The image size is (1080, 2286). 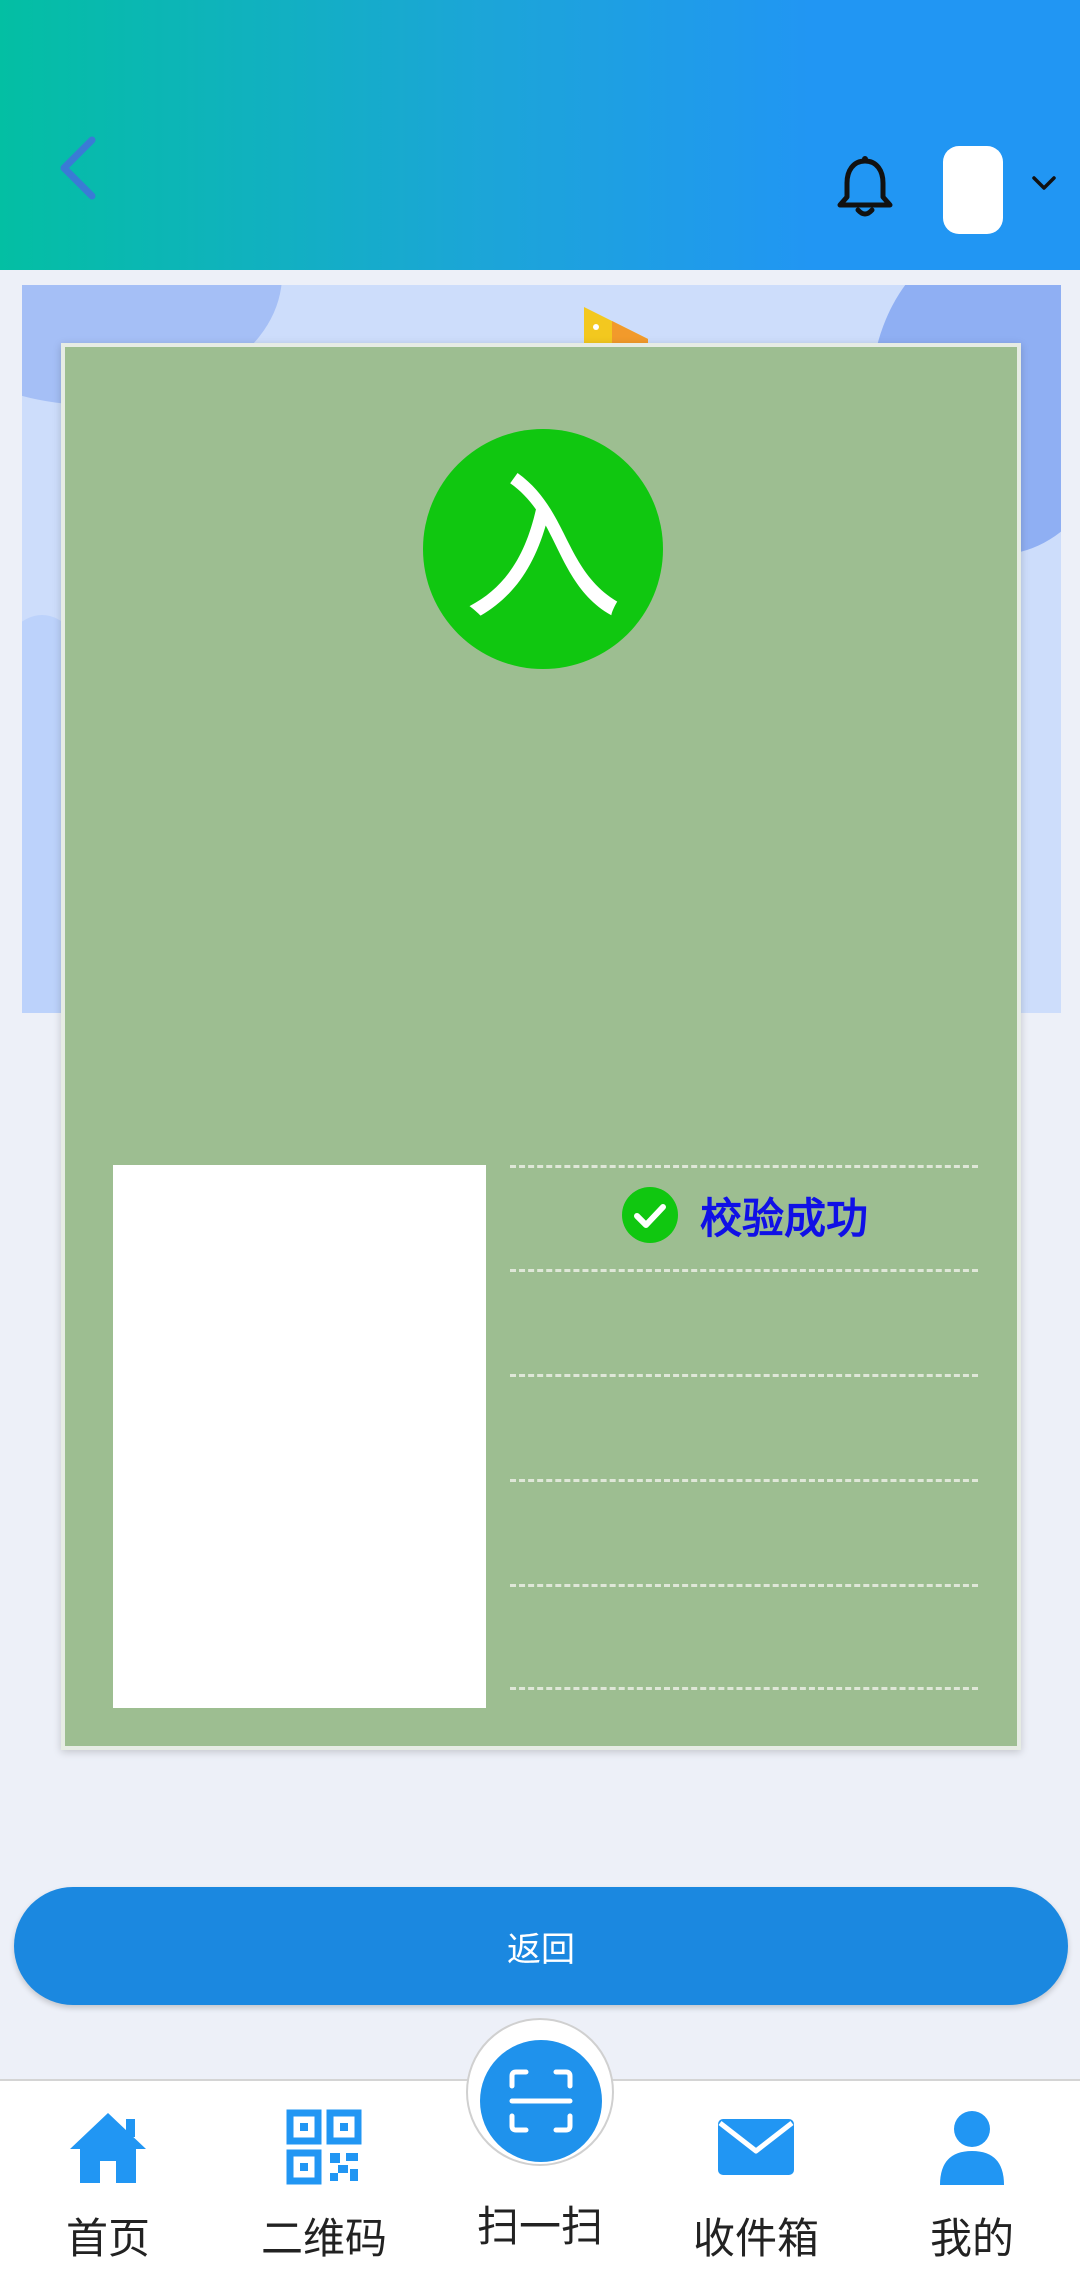 What do you see at coordinates (107, 2238) in the screenshot?
I see `tab-home-label: 首页` at bounding box center [107, 2238].